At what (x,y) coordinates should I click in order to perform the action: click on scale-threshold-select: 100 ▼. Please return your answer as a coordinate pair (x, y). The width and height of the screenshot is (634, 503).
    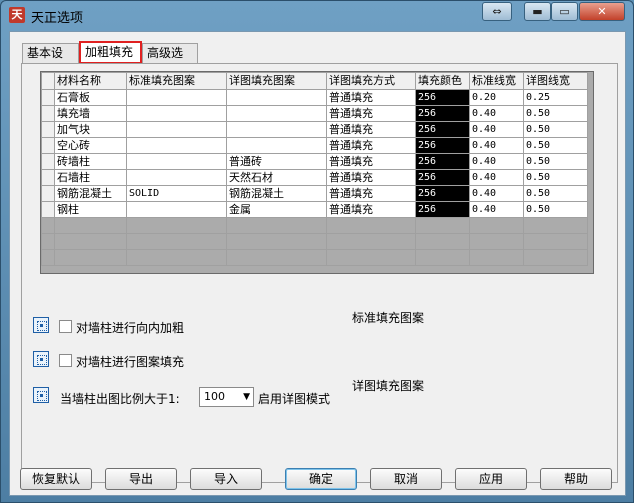
    Looking at the image, I should click on (226, 397).